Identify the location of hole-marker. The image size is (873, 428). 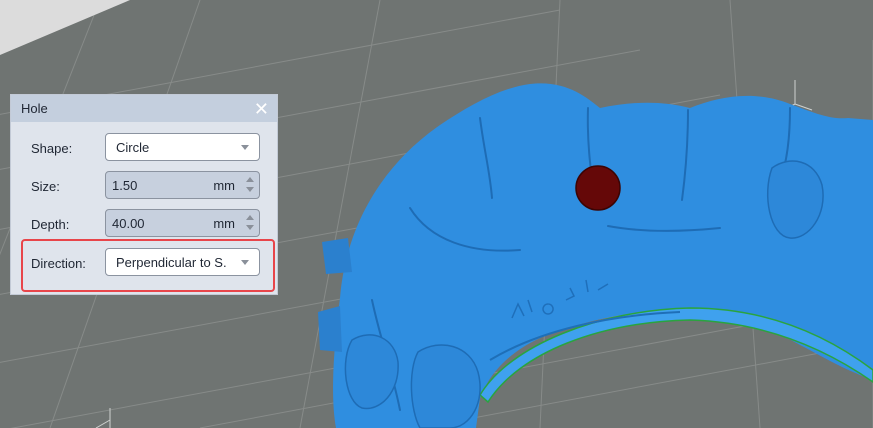
(598, 188).